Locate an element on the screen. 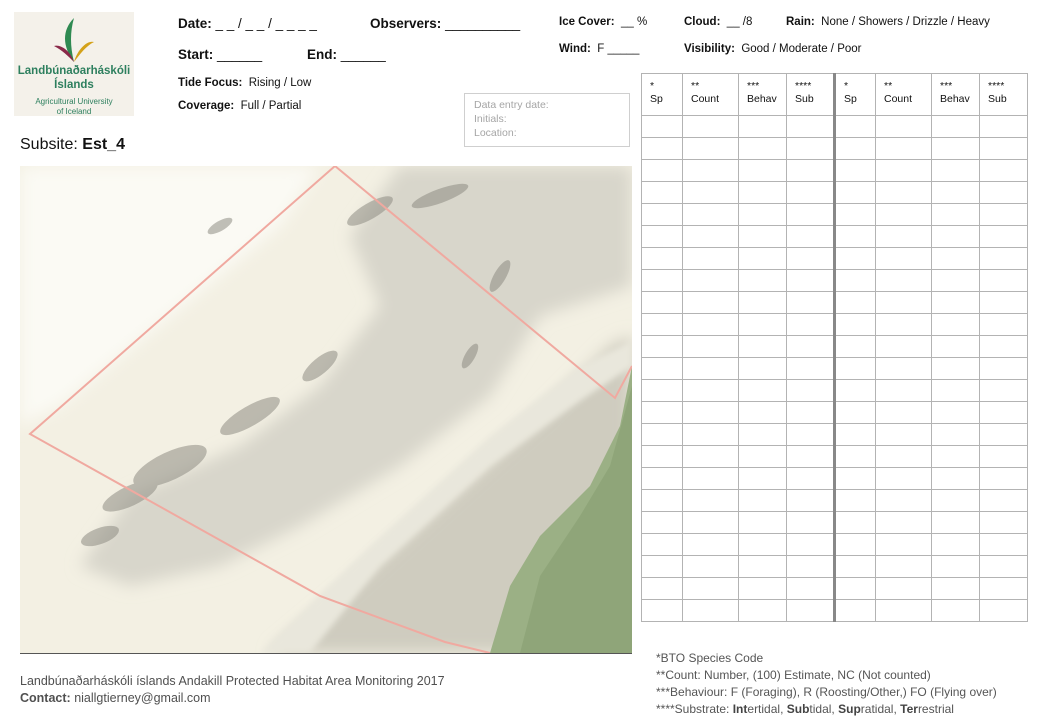  tide-focus-field: Tide Focus: Rising / Low is located at coordinates (244, 83).